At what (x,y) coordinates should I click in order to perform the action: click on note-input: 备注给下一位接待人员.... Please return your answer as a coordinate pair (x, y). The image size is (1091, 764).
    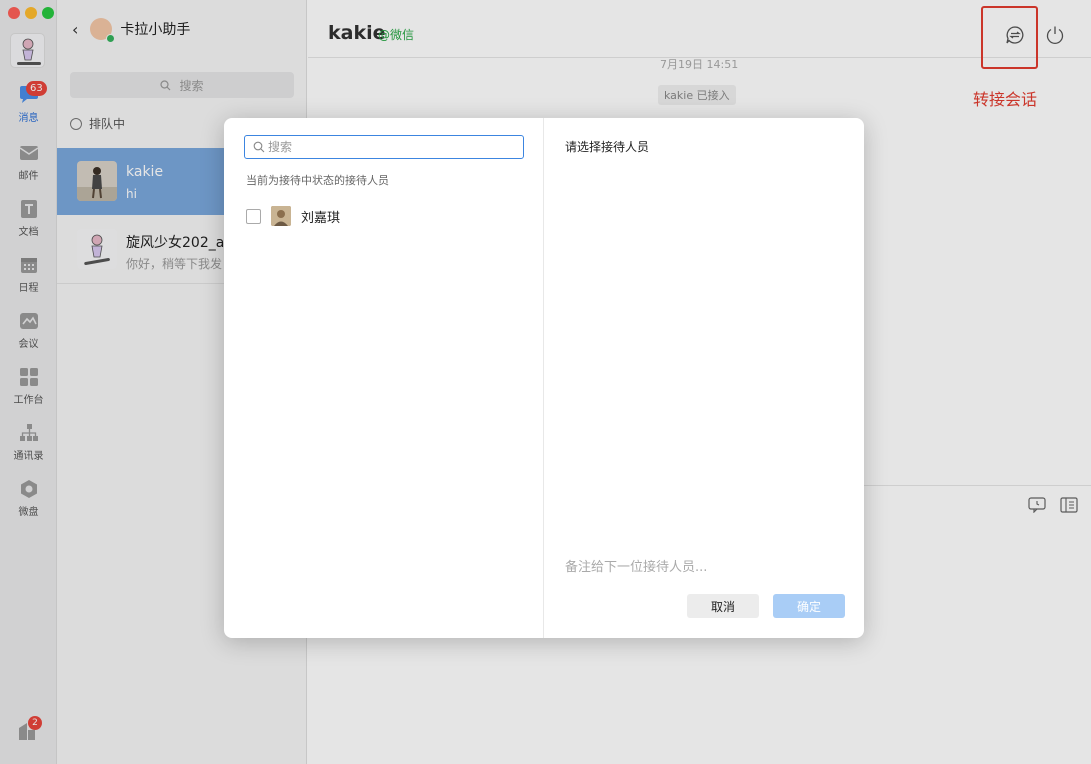
    Looking at the image, I should click on (705, 565).